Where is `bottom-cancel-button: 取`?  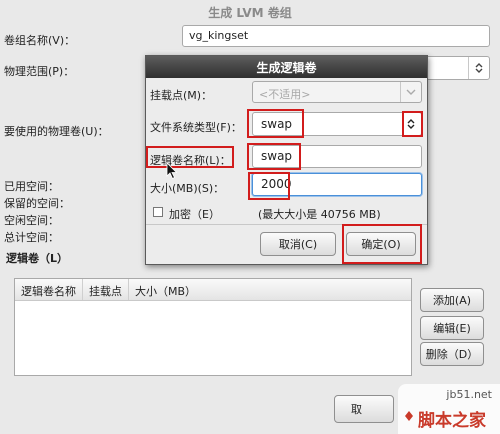
bottom-cancel-button: 取 is located at coordinates (364, 409).